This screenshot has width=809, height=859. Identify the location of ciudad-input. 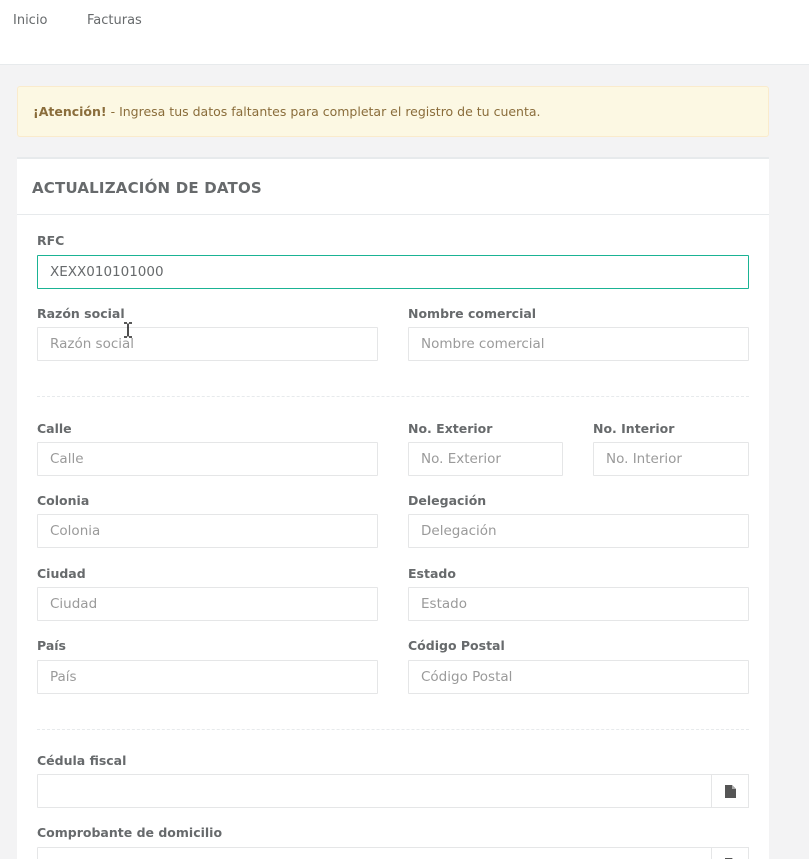
(207, 604).